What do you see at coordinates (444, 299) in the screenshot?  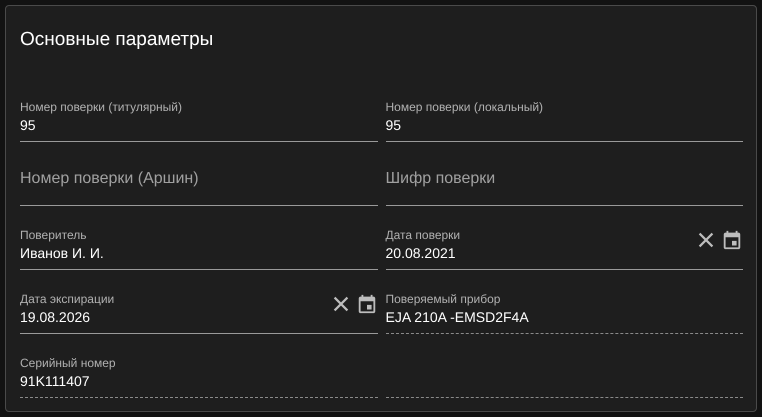 I see `field-label: Поверяемый прибор` at bounding box center [444, 299].